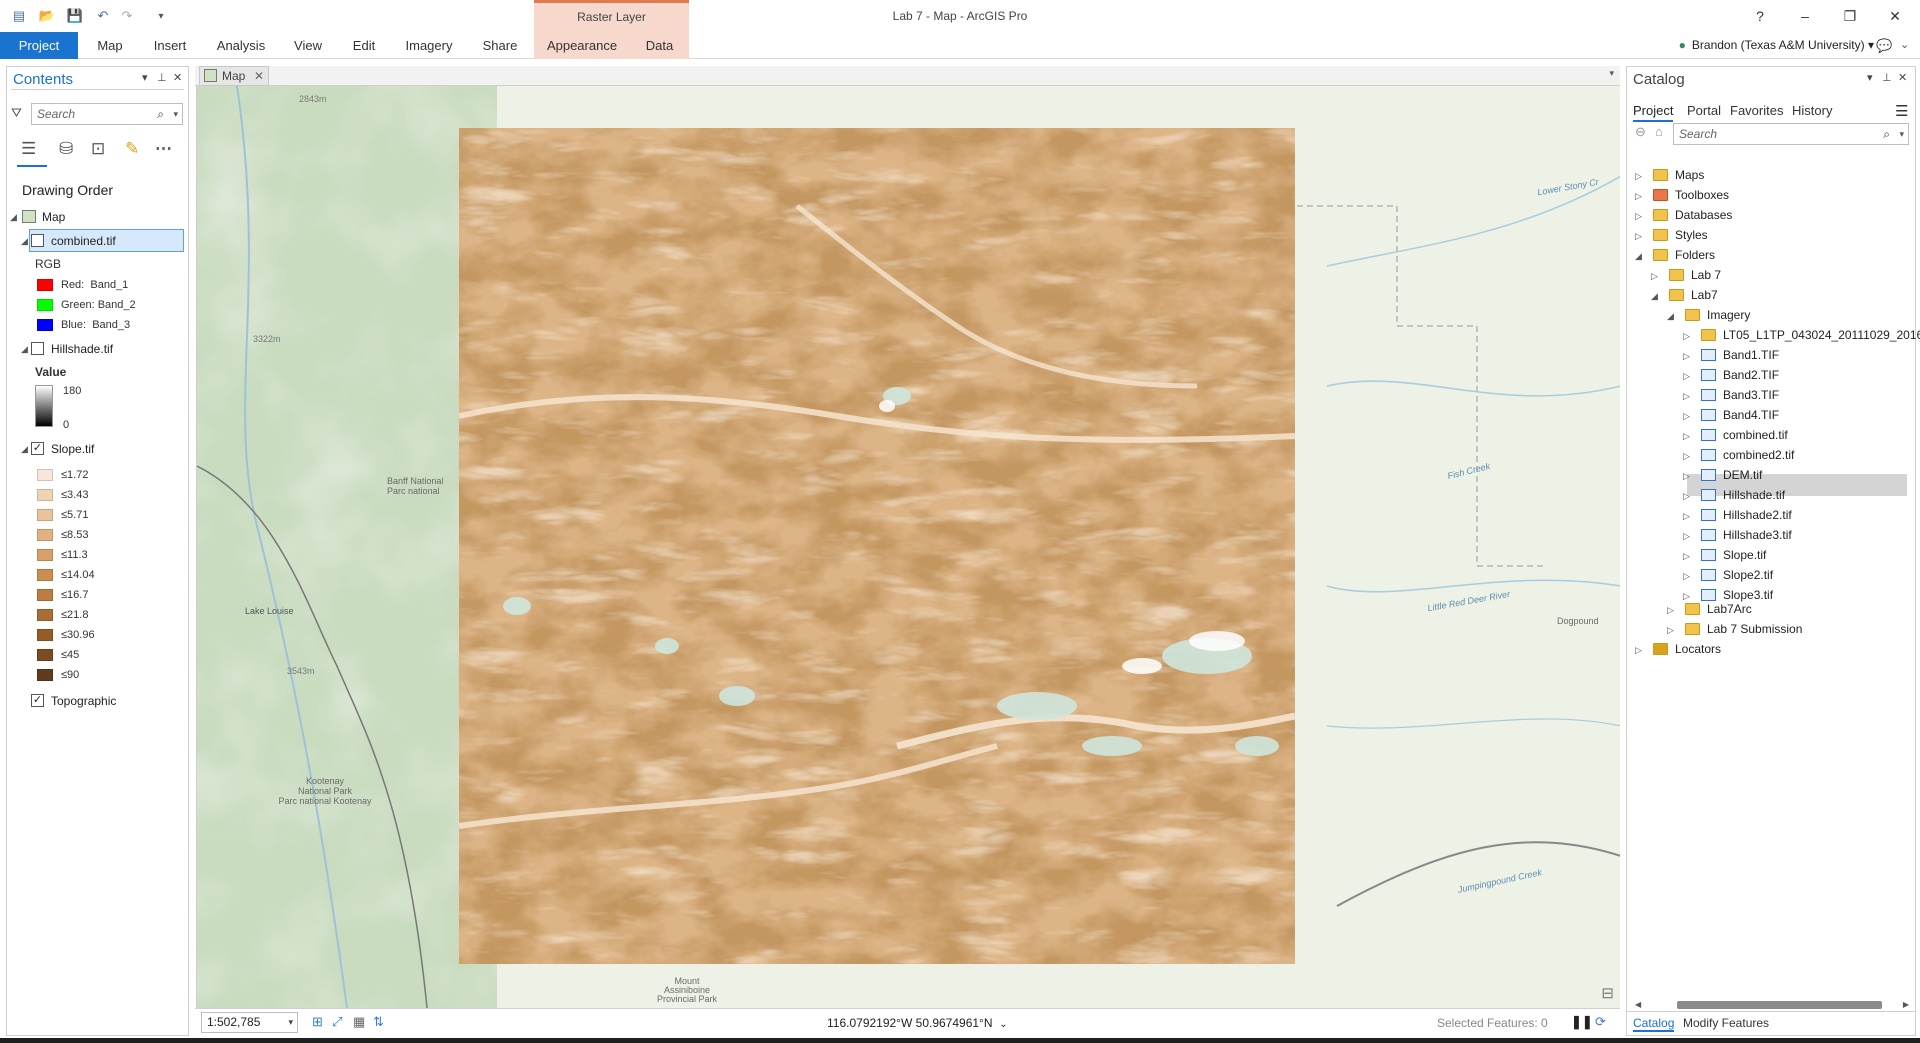  I want to click on save-project-icon: 💾, so click(75, 16).